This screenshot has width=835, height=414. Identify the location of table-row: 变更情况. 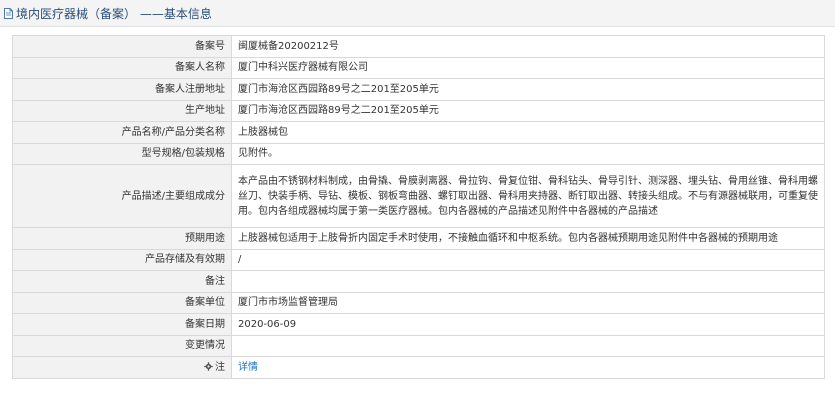
(418, 345).